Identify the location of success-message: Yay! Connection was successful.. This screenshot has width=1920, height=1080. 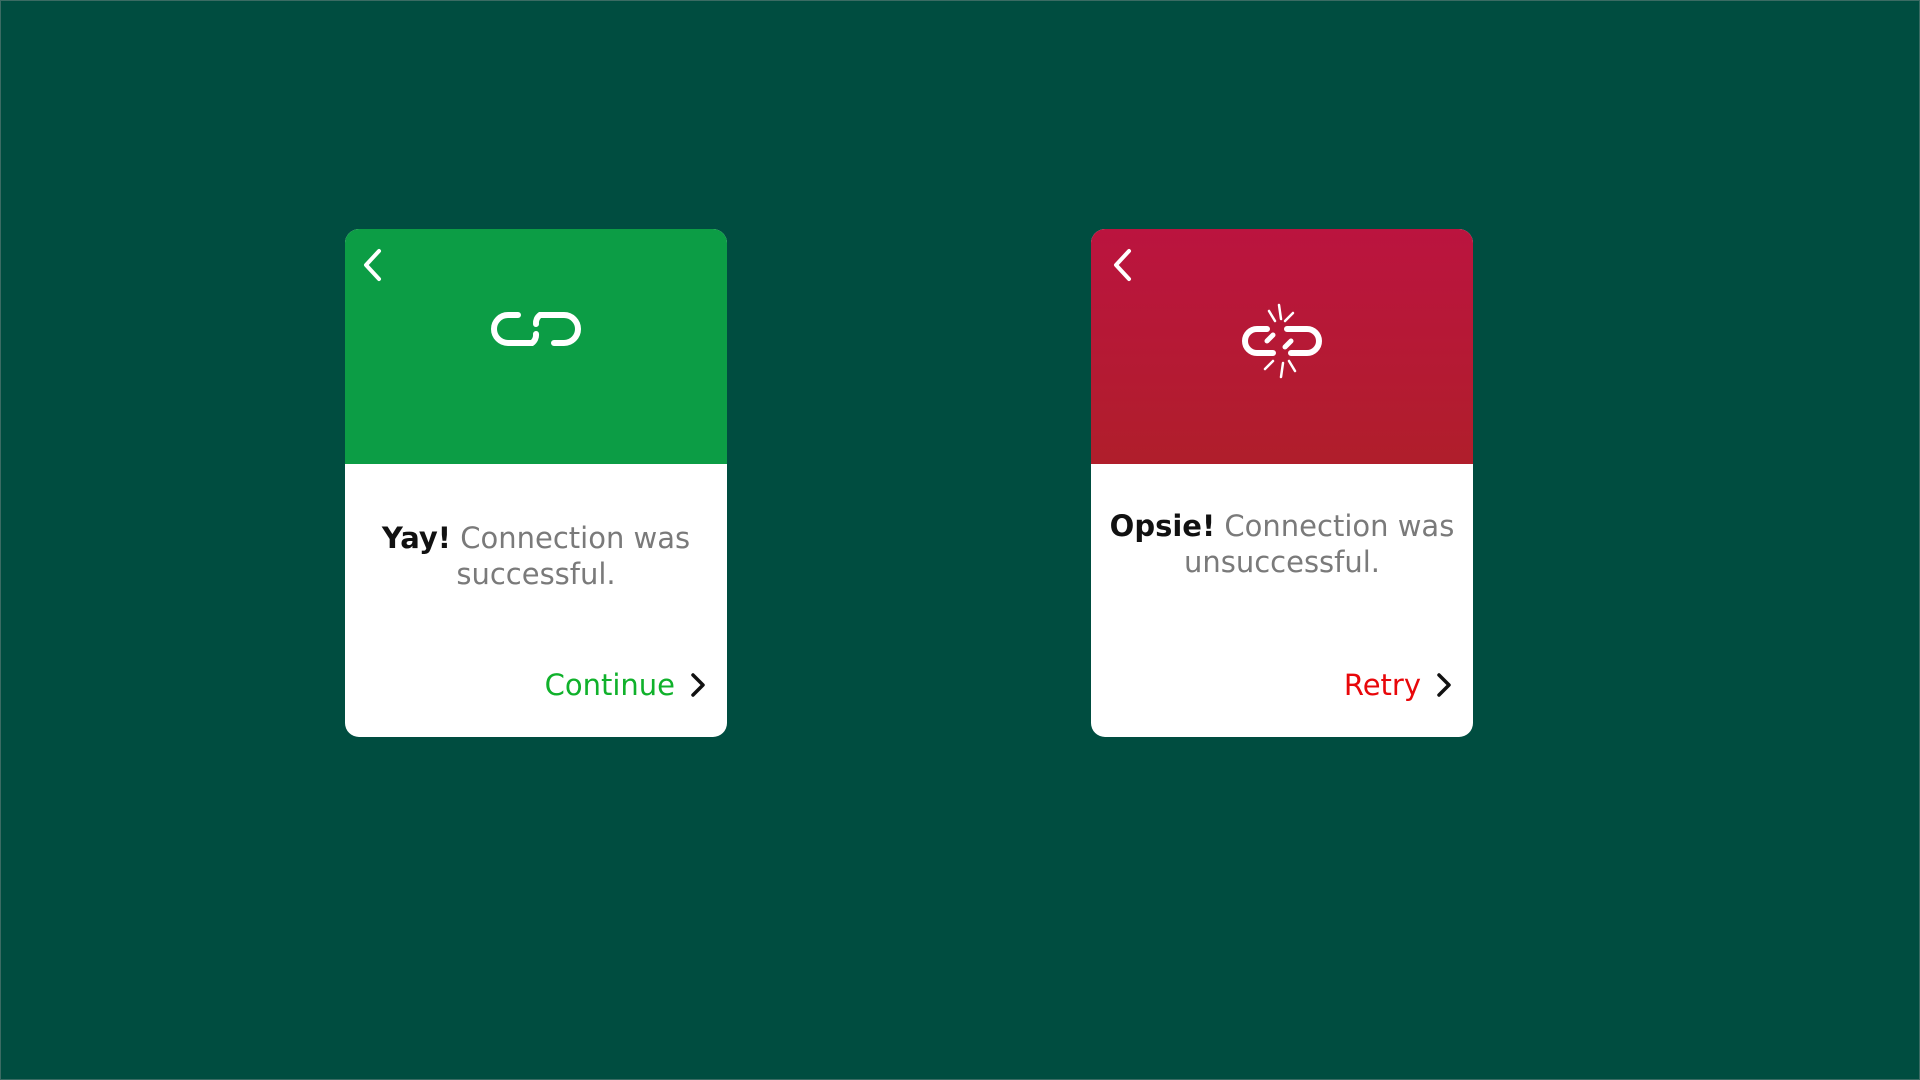
(536, 556).